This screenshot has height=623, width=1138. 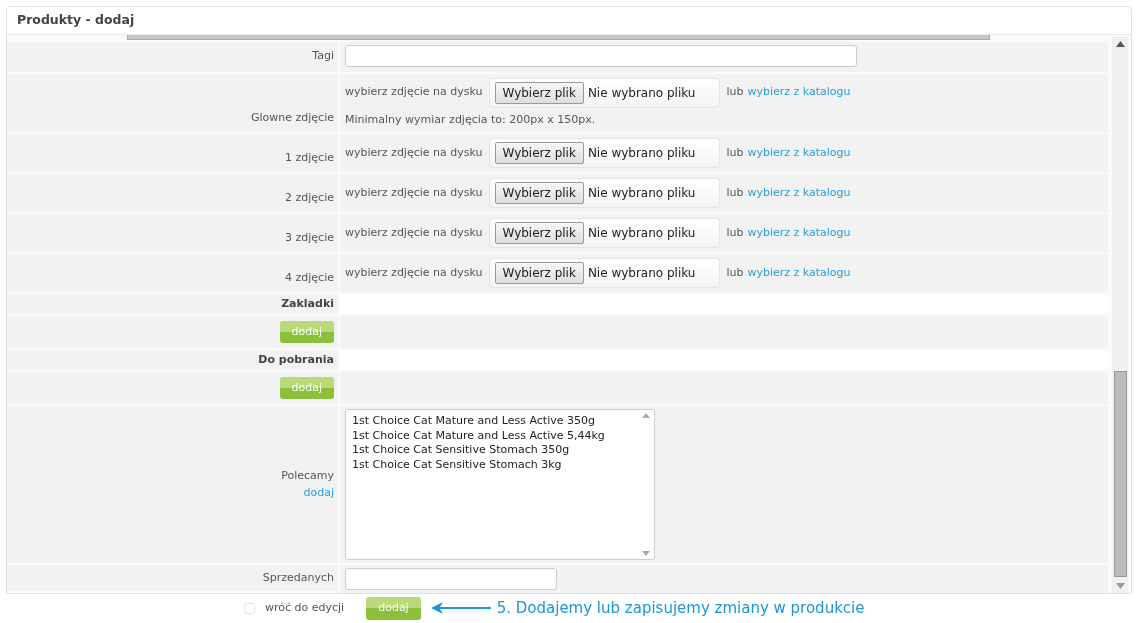 What do you see at coordinates (309, 157) in the screenshot?
I see `field-label: 1 zdjęcie` at bounding box center [309, 157].